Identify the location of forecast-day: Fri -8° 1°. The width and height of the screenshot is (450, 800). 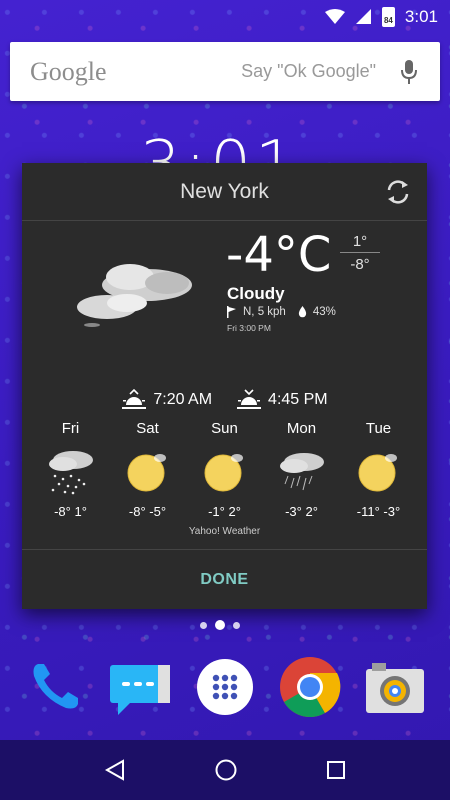
(71, 469).